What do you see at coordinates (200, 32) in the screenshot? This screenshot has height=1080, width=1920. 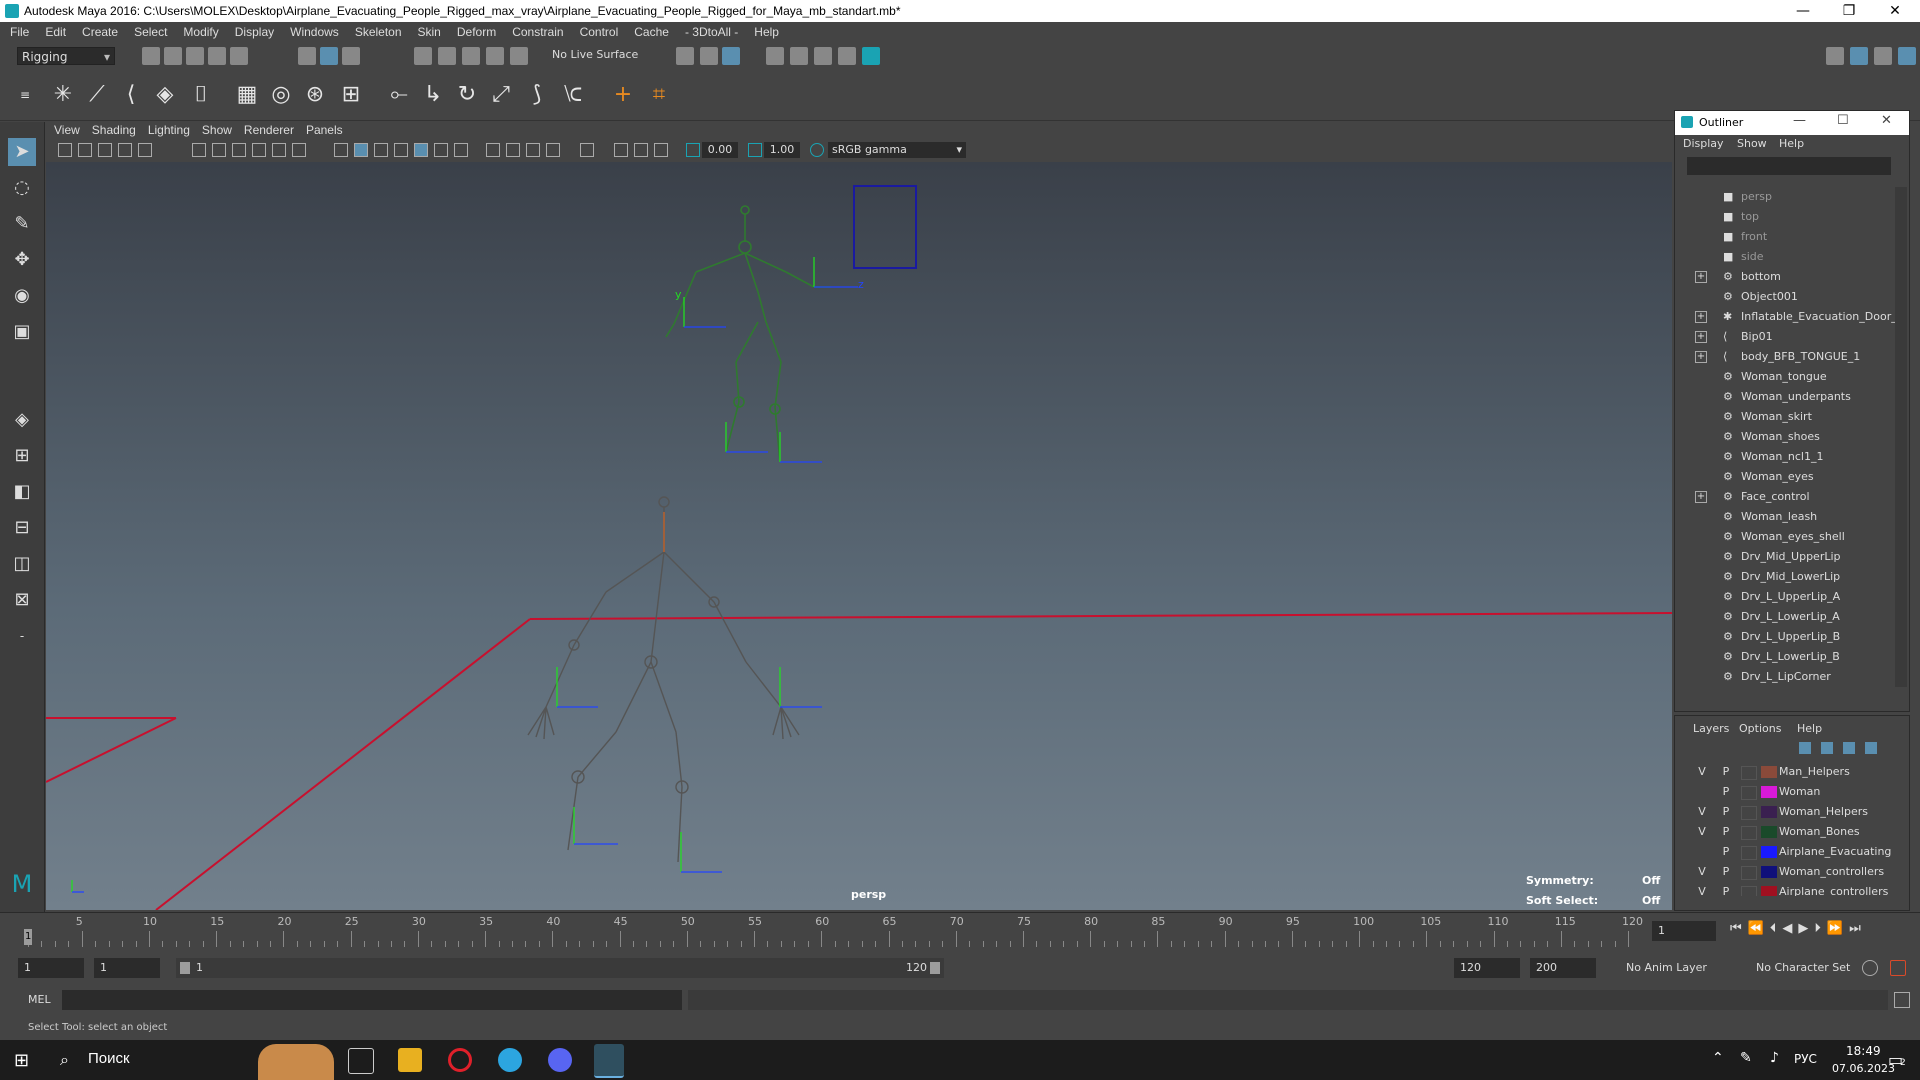 I see `menu-modify: Modify` at bounding box center [200, 32].